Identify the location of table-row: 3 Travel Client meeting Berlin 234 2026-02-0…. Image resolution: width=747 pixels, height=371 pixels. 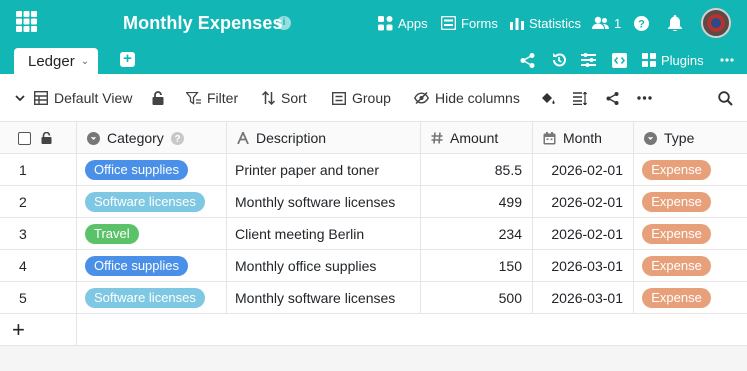
(373, 234).